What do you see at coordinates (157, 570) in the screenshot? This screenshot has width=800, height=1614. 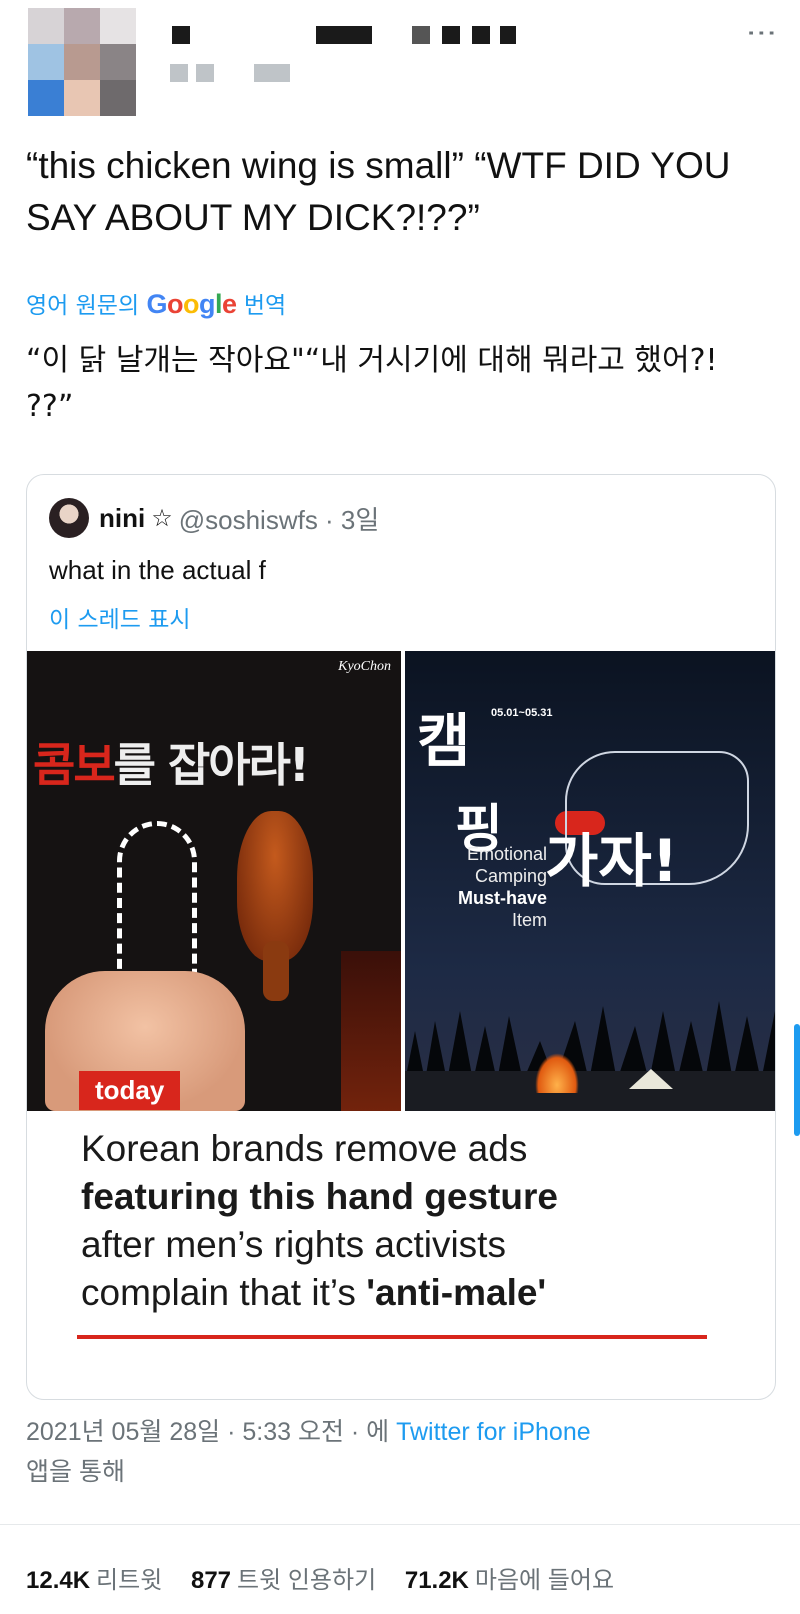 I see `quoted-tweet-text: what in the actual f` at bounding box center [157, 570].